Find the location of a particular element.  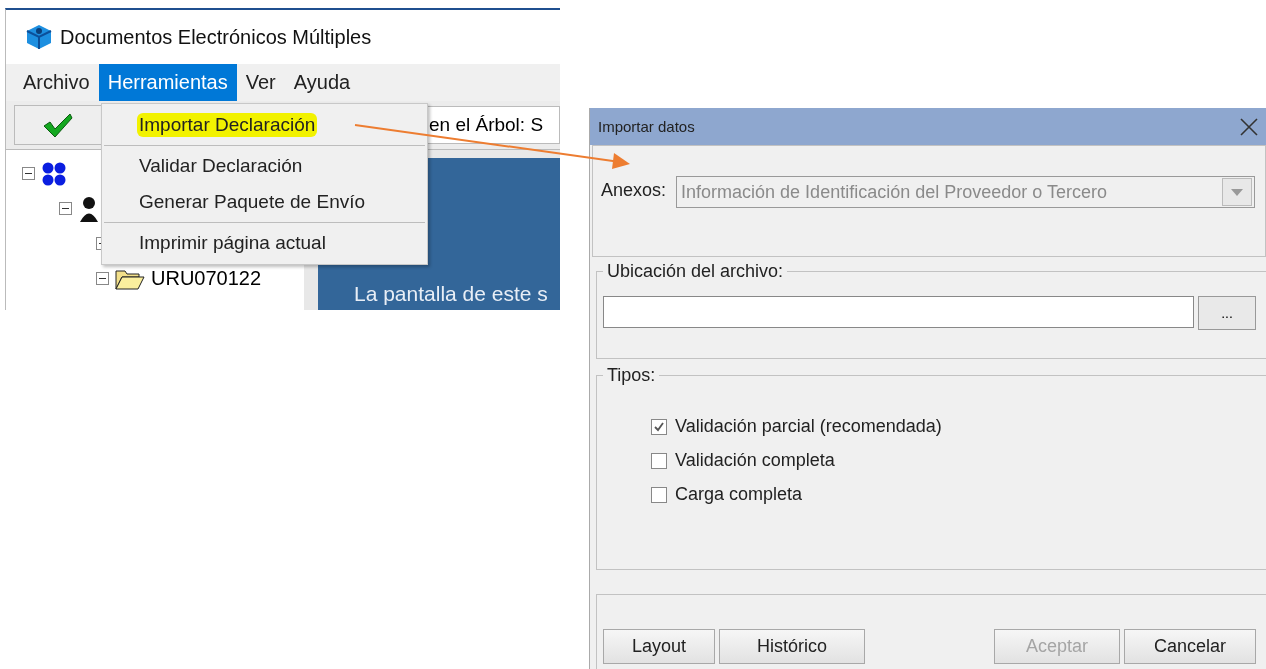

cube-icon is located at coordinates (39, 37).